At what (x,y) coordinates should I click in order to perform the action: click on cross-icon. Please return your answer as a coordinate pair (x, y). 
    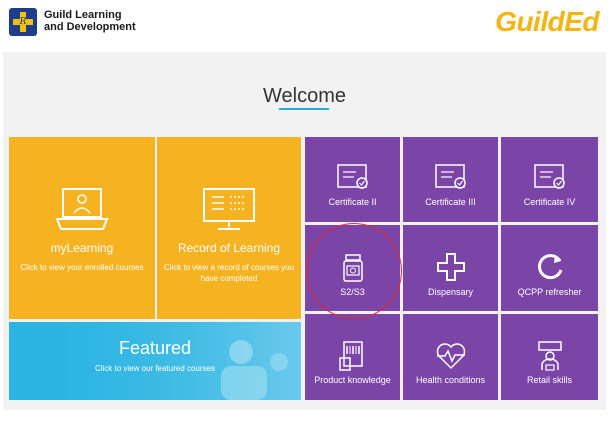
    Looking at the image, I should click on (451, 267).